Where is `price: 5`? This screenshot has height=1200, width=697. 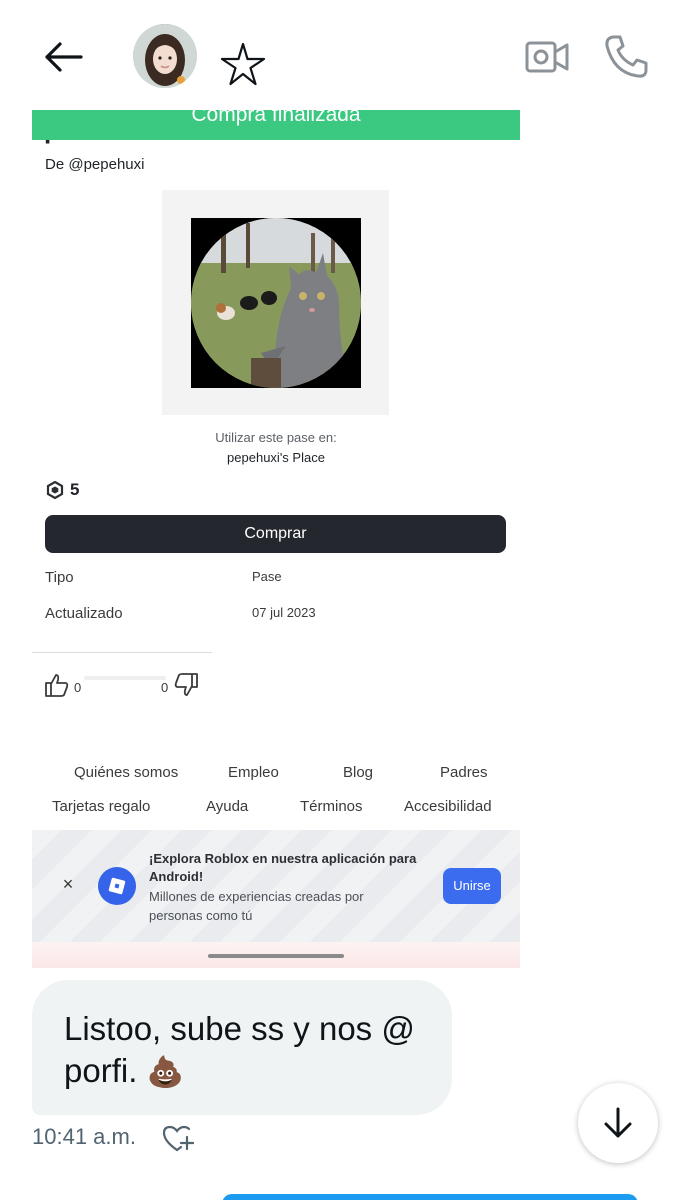
price: 5 is located at coordinates (62, 490).